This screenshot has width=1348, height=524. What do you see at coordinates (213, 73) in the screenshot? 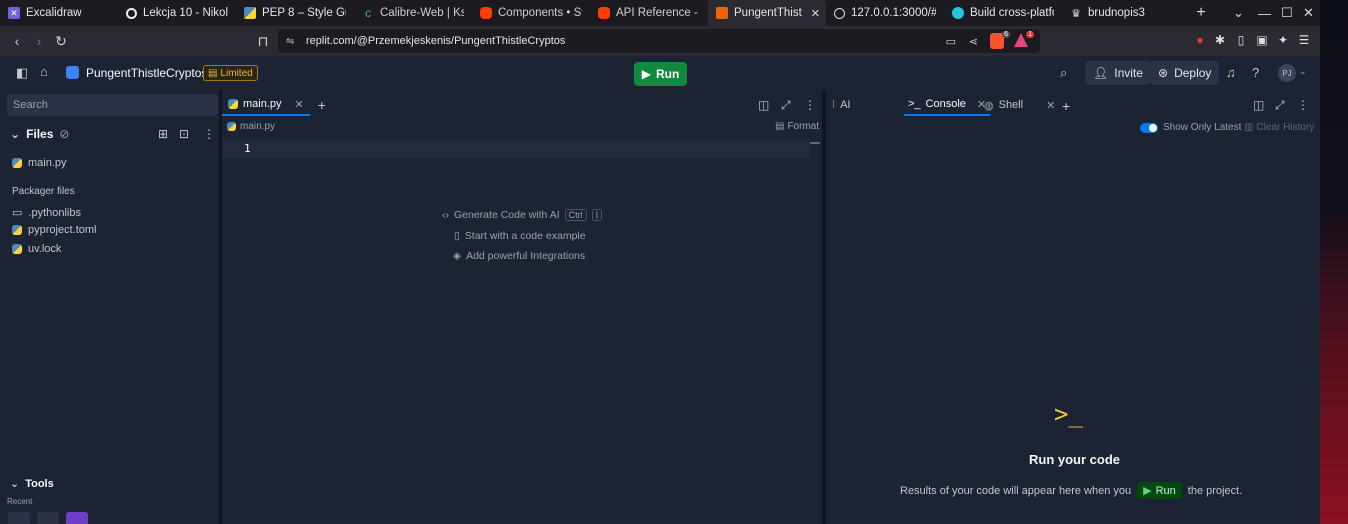
I see `limited-icon: ▤` at bounding box center [213, 73].